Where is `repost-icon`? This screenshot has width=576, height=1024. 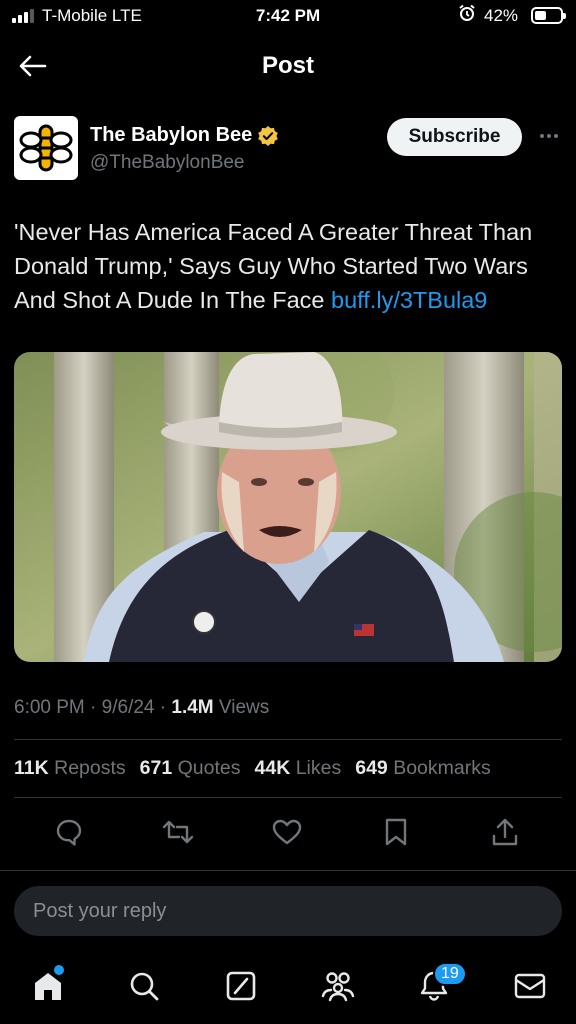
repost-icon is located at coordinates (178, 832).